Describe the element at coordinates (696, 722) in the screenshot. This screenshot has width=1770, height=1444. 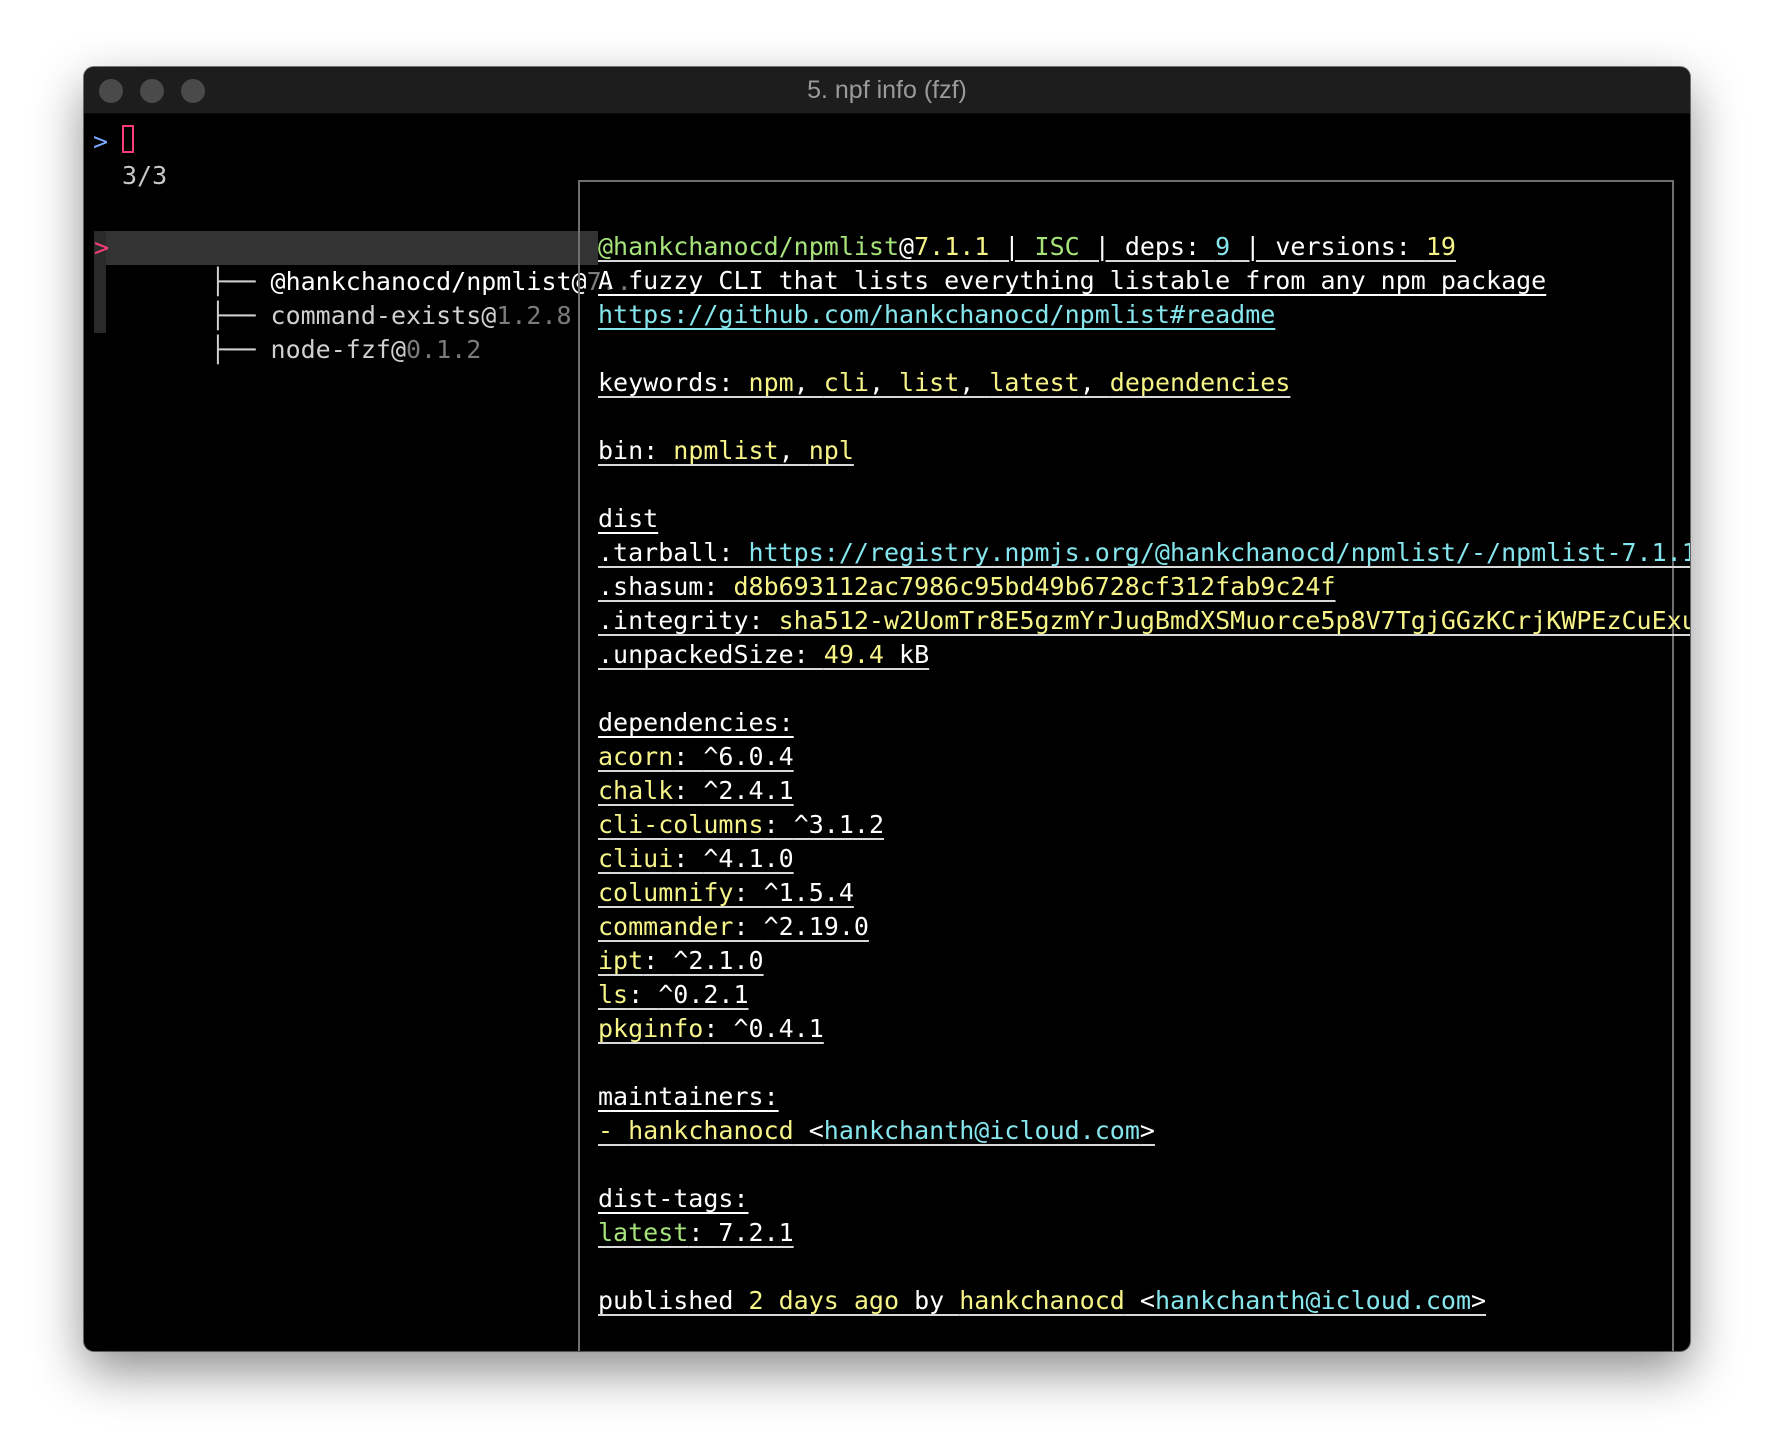
I see `dependencies-heading: dependencies:` at that location.